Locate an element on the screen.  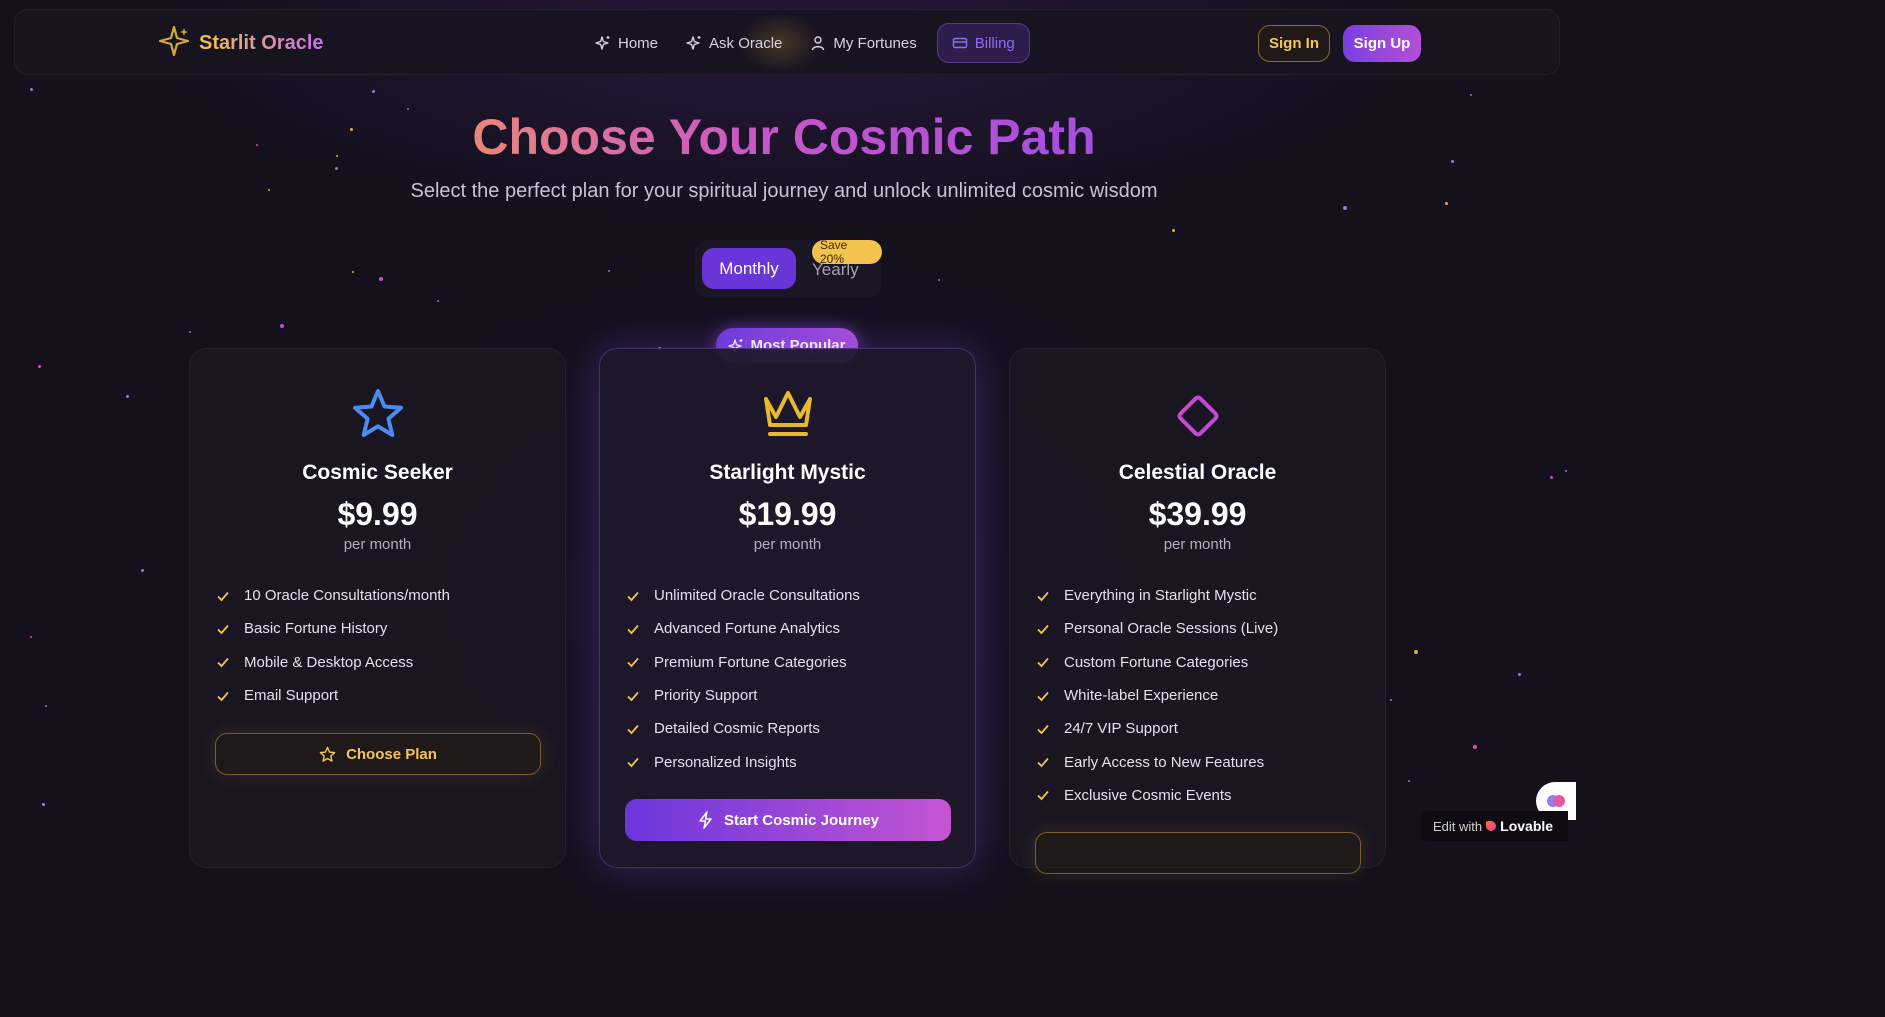
nav-item-billing: Billing is located at coordinates (983, 43).